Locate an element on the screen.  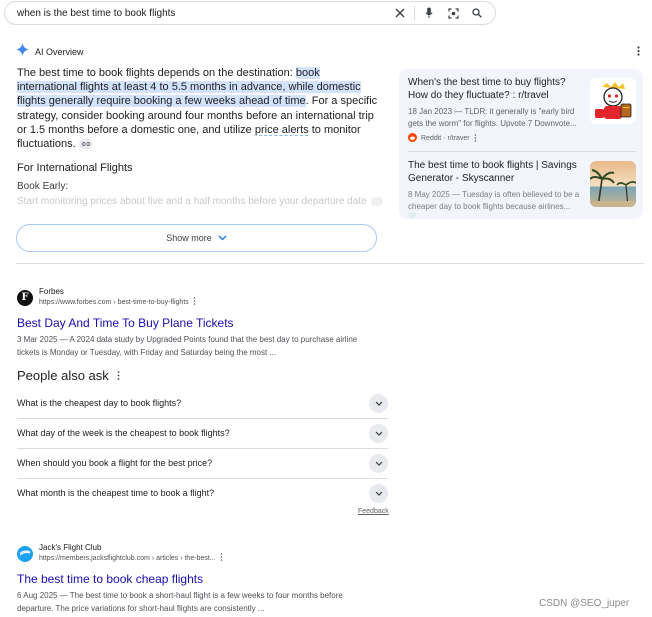
faded-link-icon is located at coordinates (376, 201).